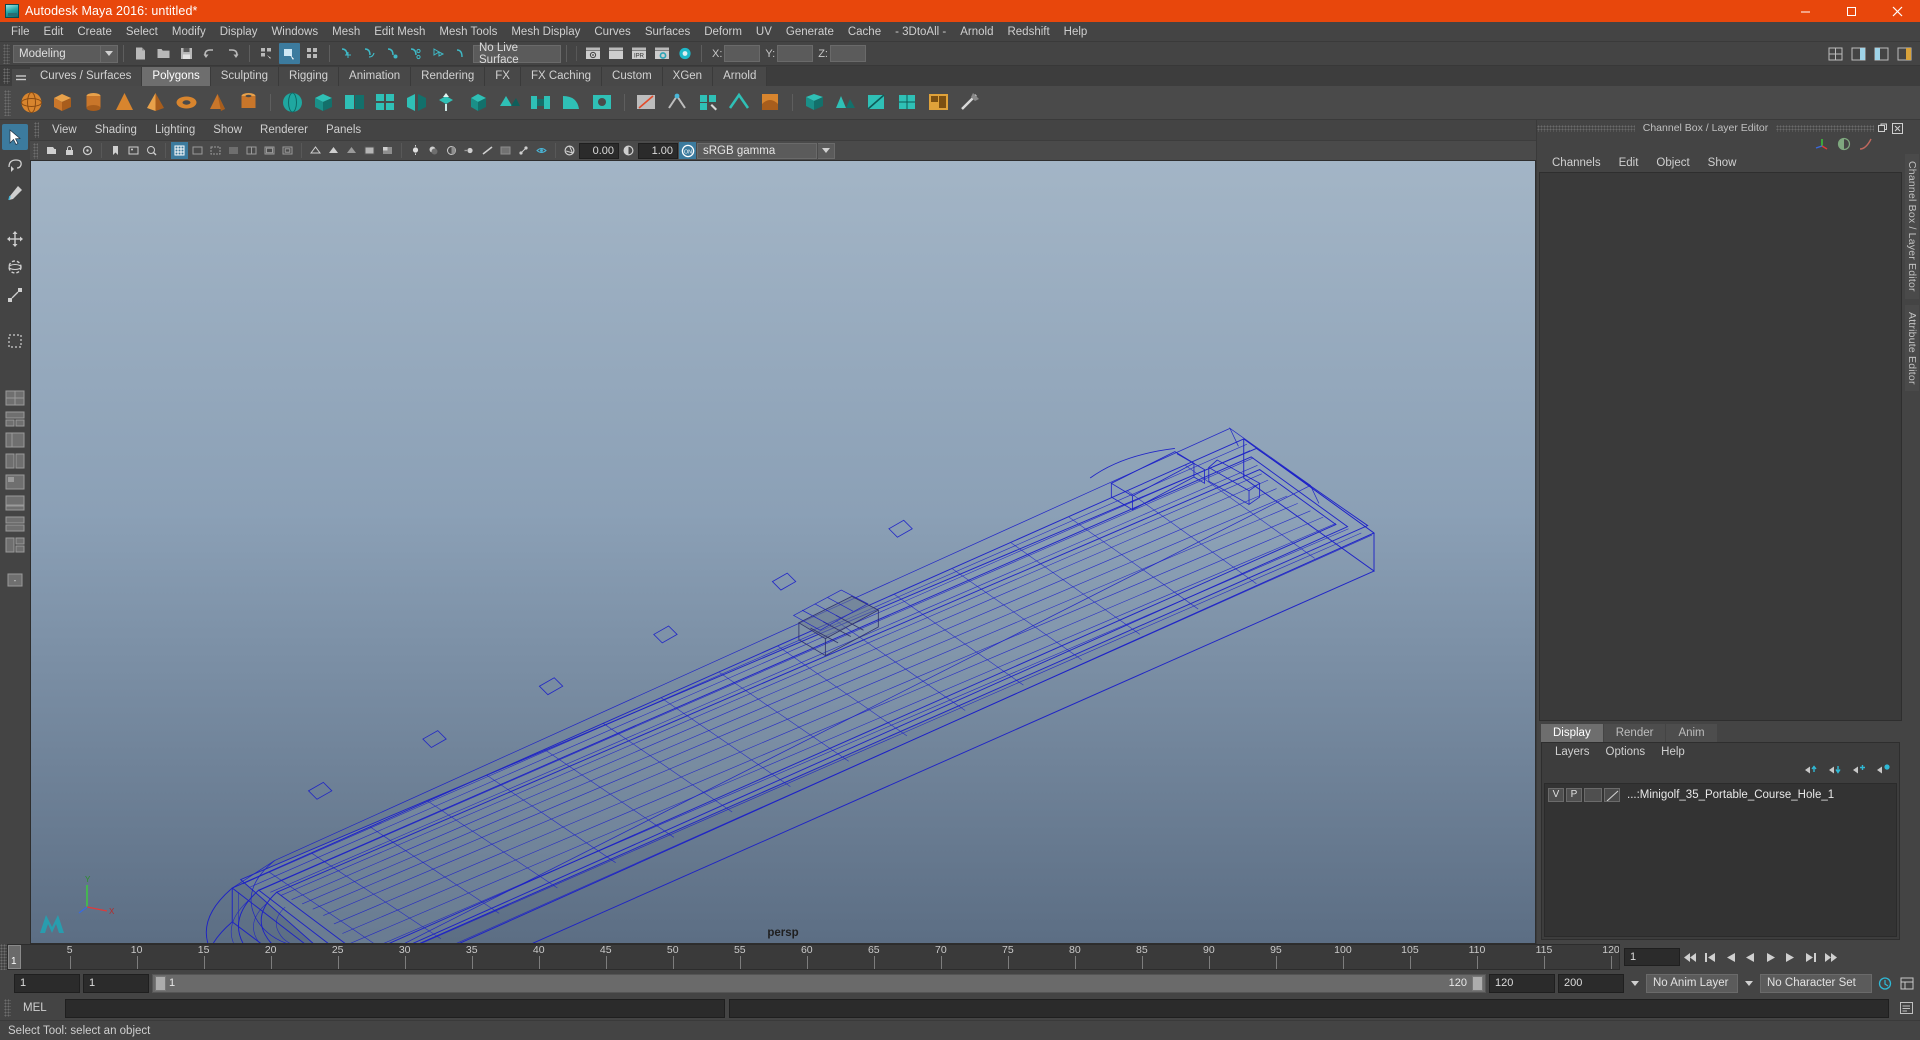 This screenshot has width=1920, height=1040. Describe the element at coordinates (415, 53) in the screenshot. I see `snap-to-projected-center-icon` at that location.